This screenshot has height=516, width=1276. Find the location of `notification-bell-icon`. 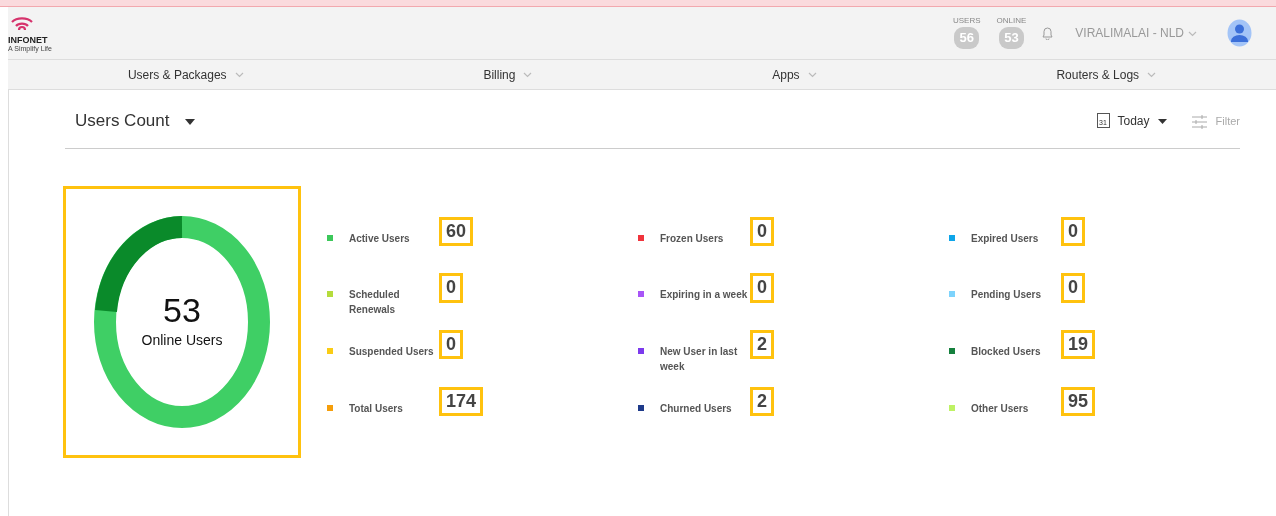

notification-bell-icon is located at coordinates (1048, 34).